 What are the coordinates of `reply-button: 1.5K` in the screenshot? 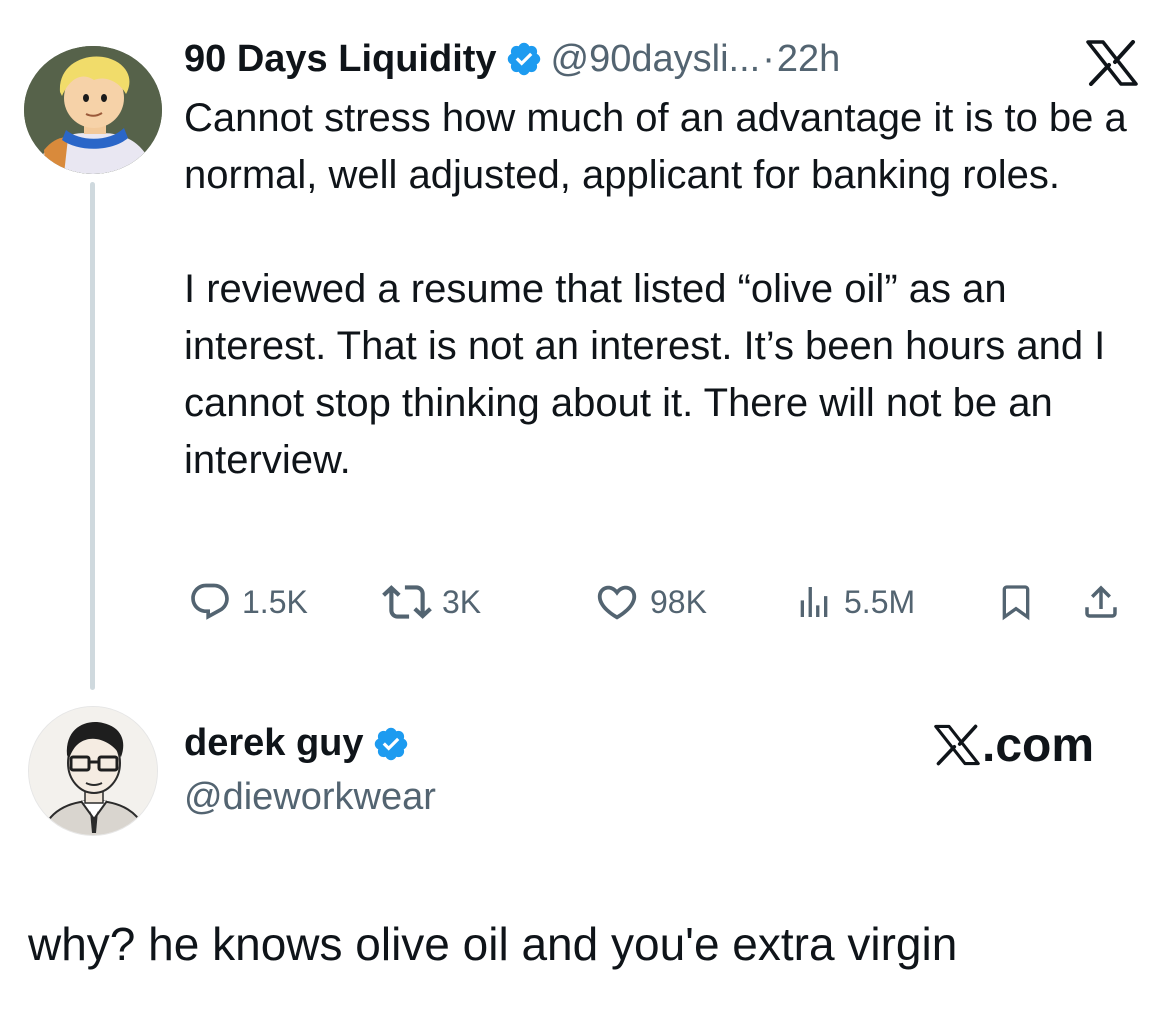 It's located at (248, 602).